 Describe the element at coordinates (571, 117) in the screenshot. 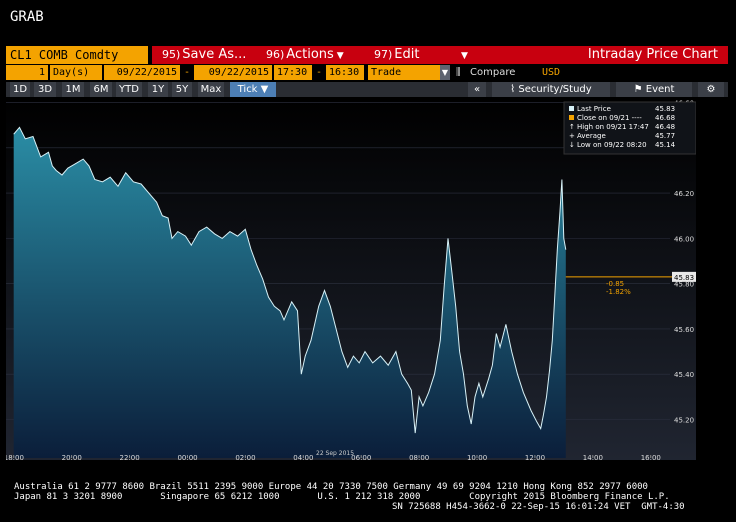

I see `close-swatch` at that location.